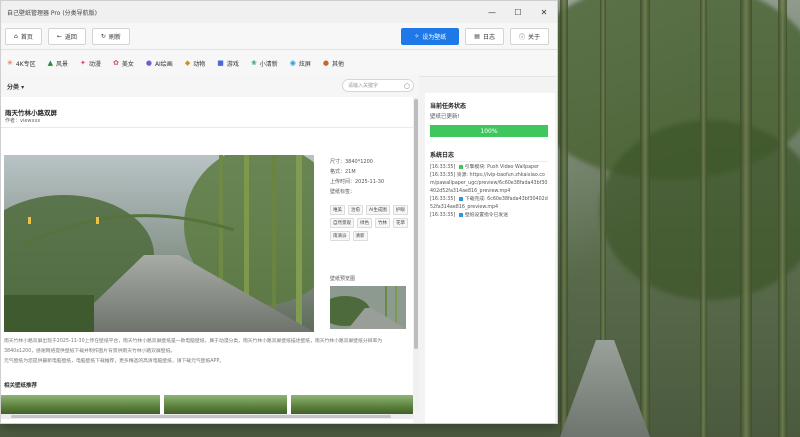 Image resolution: width=800 pixels, height=437 pixels. I want to click on back-arrow-icon: ←, so click(59, 36).